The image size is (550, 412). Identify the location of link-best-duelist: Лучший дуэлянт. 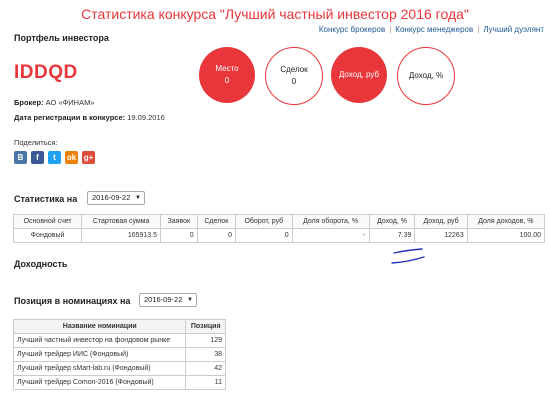
(513, 29).